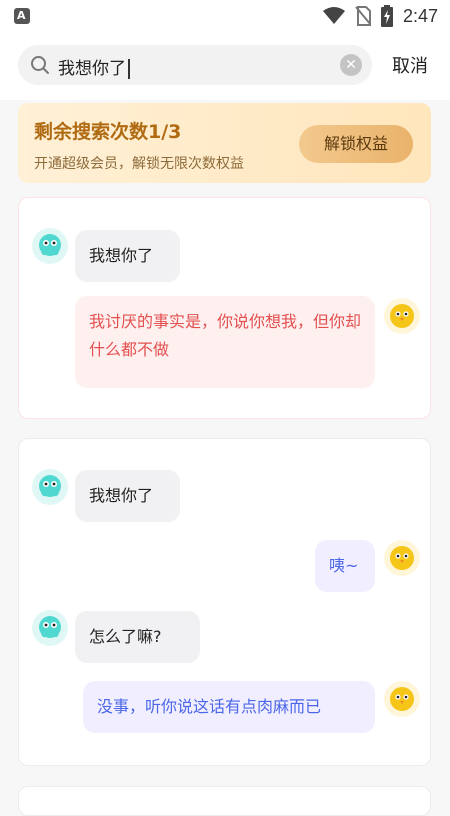  Describe the element at coordinates (410, 65) in the screenshot. I see `cancel-button: 取消` at that location.